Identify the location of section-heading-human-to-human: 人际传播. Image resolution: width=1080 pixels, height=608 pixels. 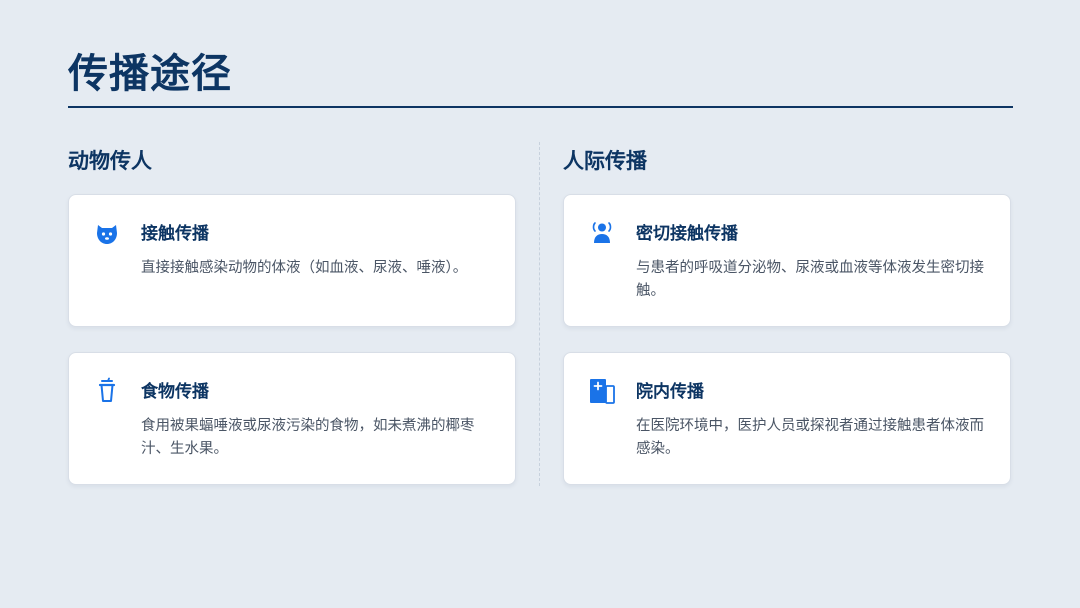
(605, 161).